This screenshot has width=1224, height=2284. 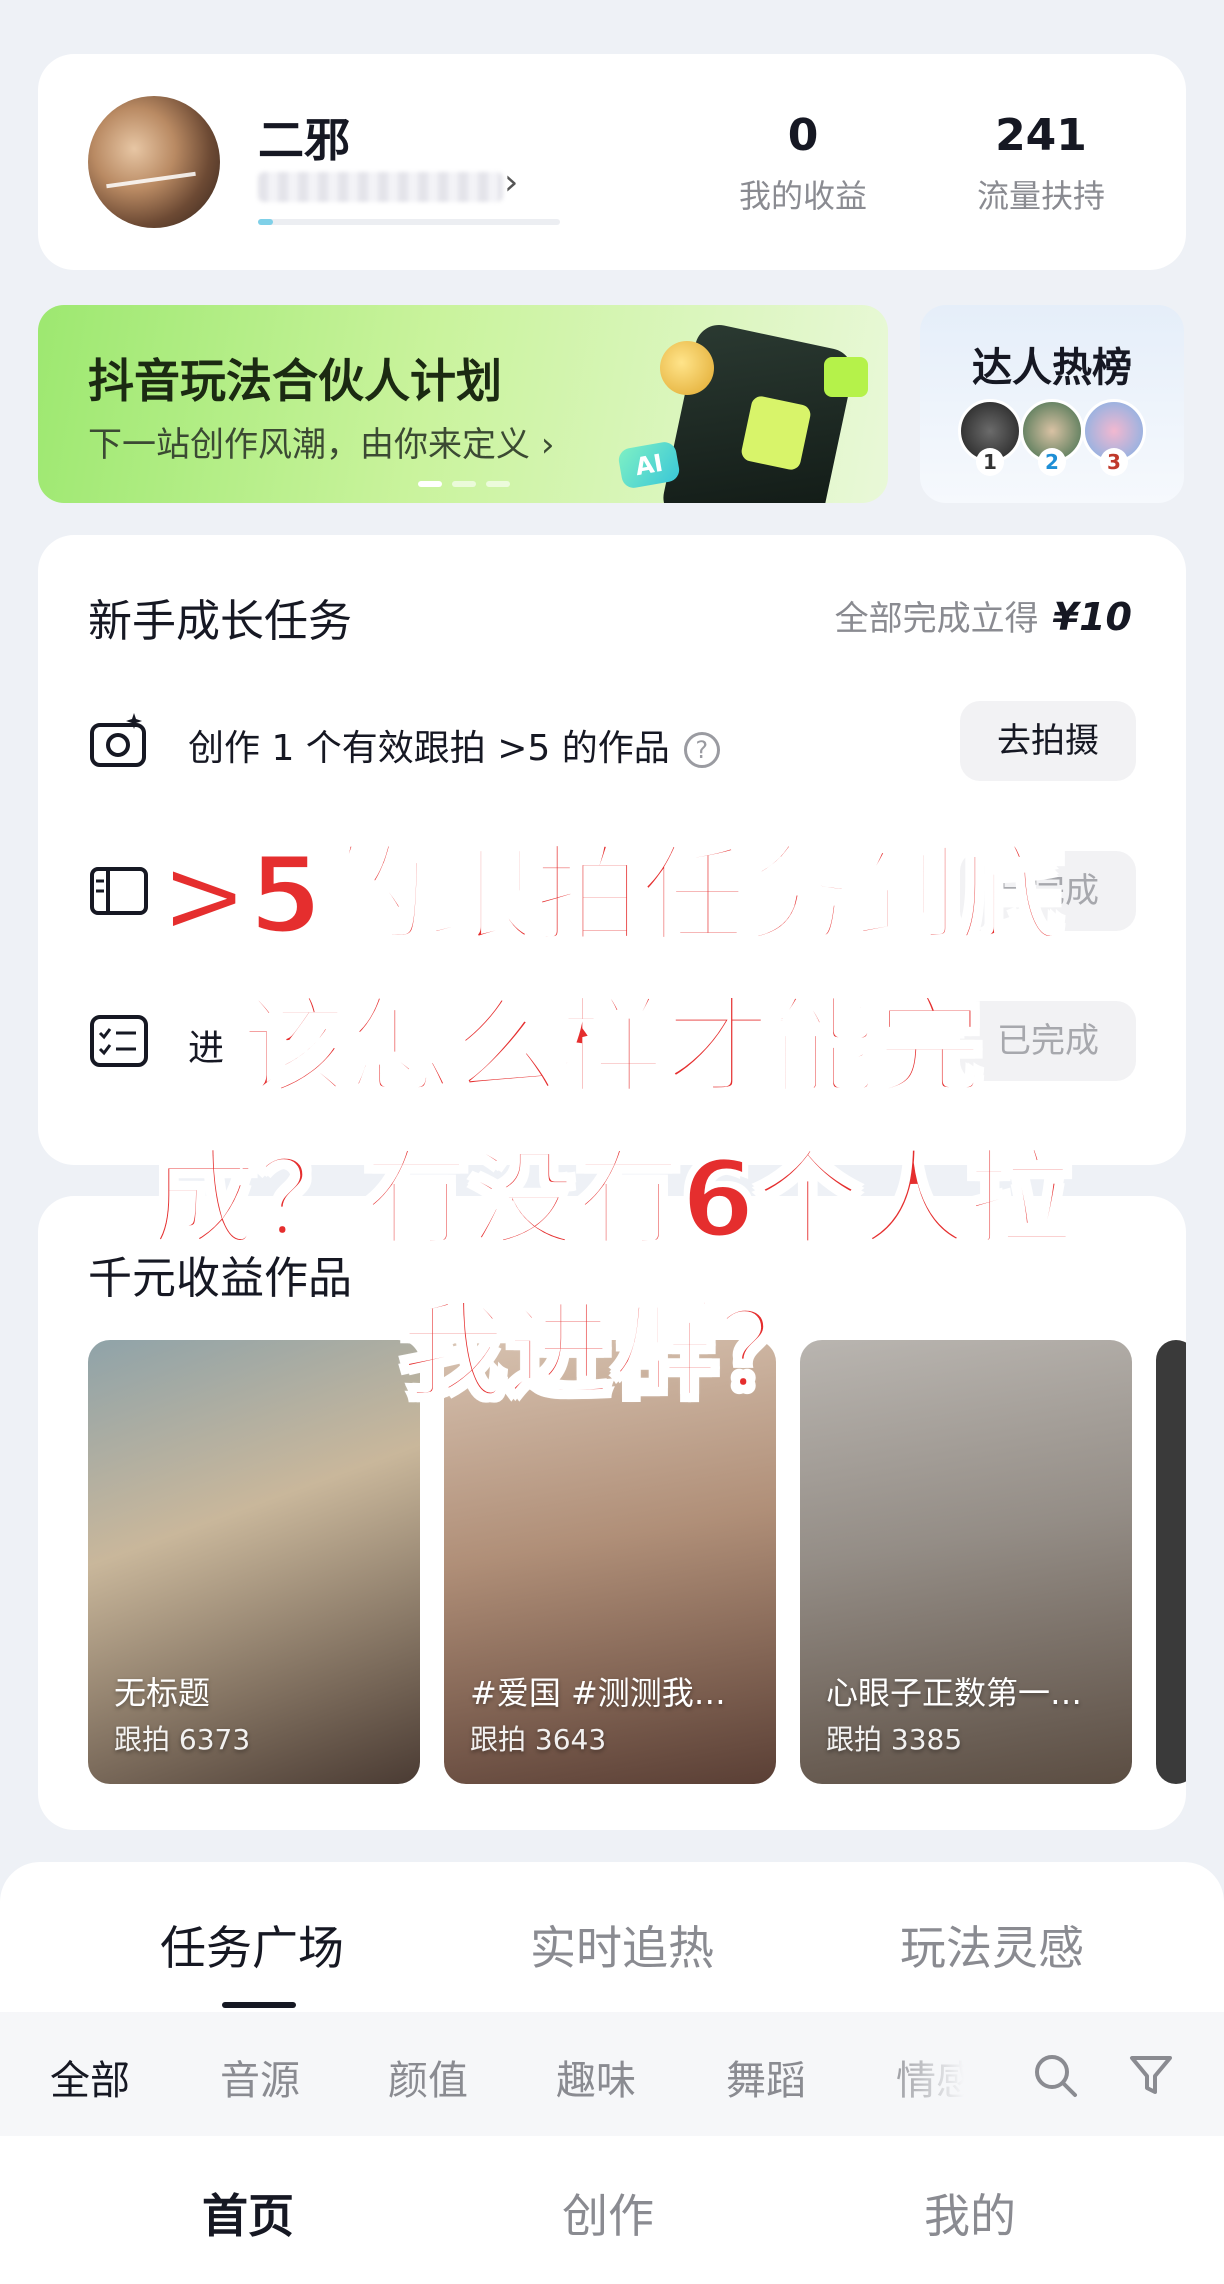 I want to click on search-icon, so click(x=1055, y=2075).